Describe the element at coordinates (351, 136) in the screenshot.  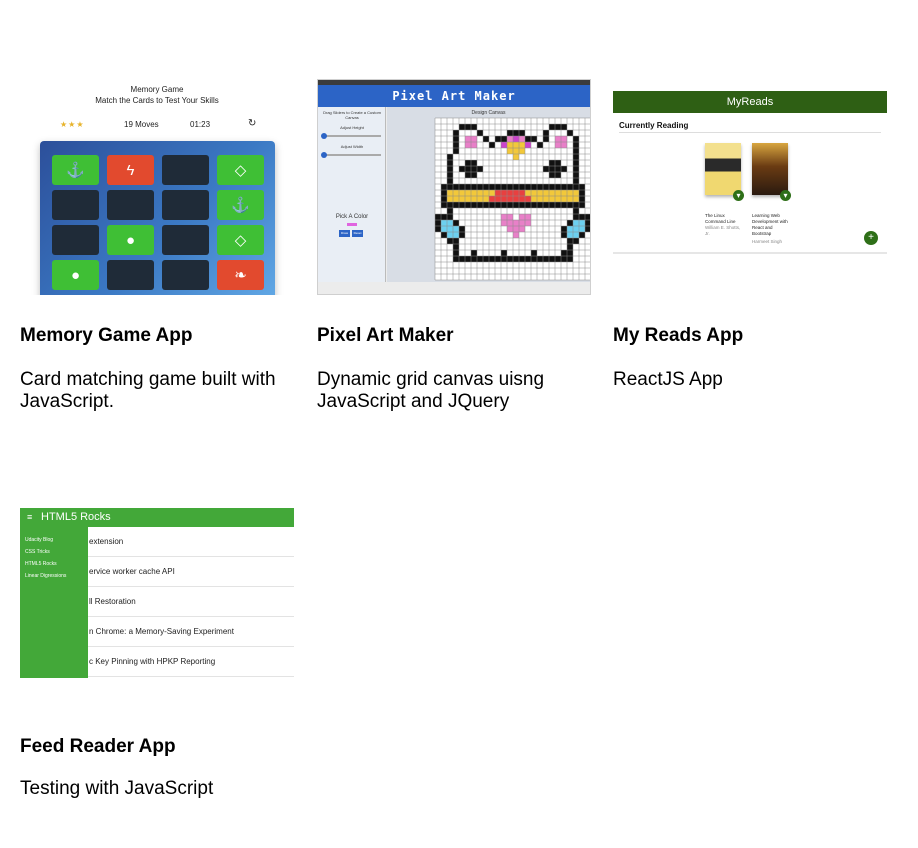
I see `height-slider` at that location.